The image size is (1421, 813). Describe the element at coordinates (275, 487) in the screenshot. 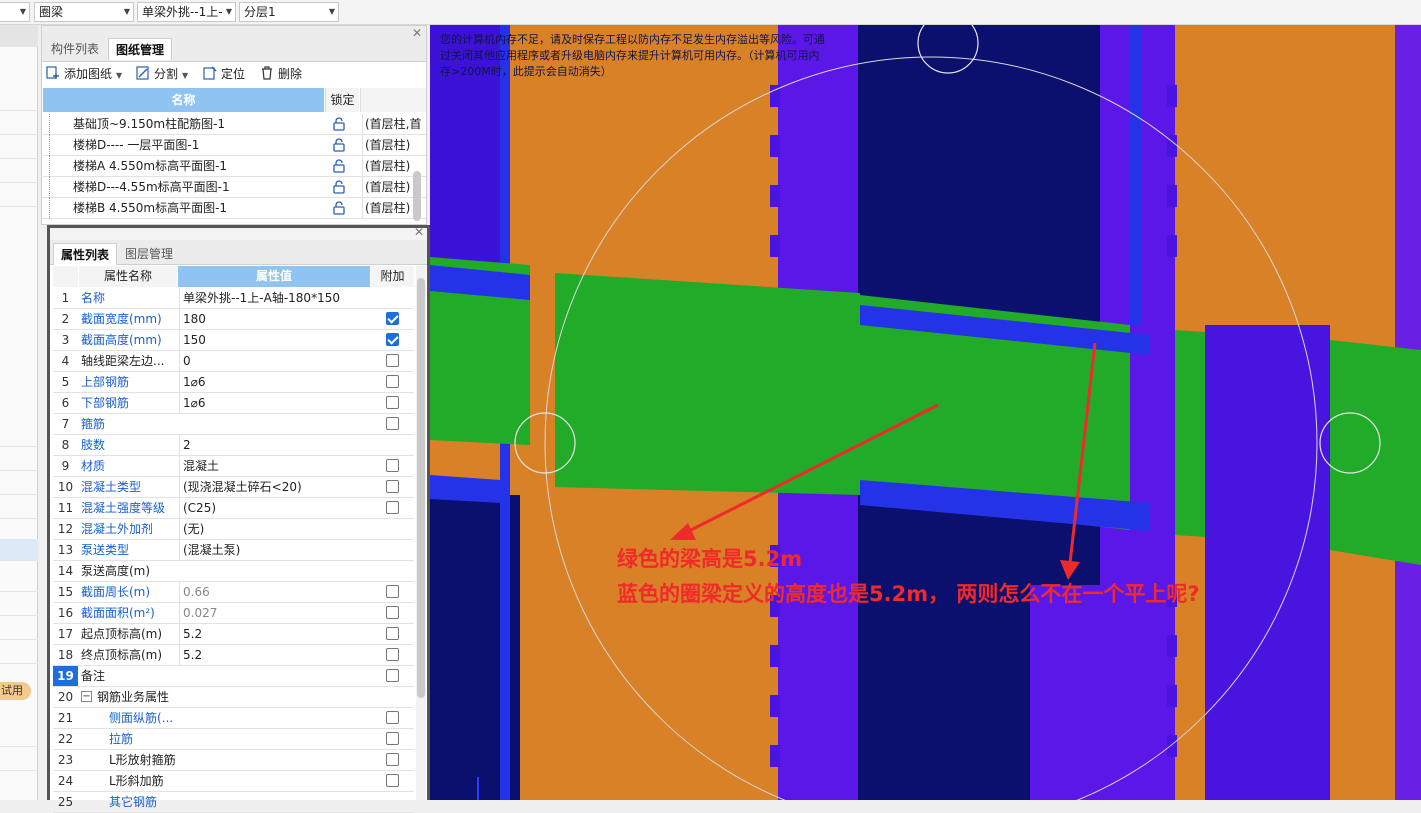

I see `property-value: (现浇混凝土碎石<20)` at that location.